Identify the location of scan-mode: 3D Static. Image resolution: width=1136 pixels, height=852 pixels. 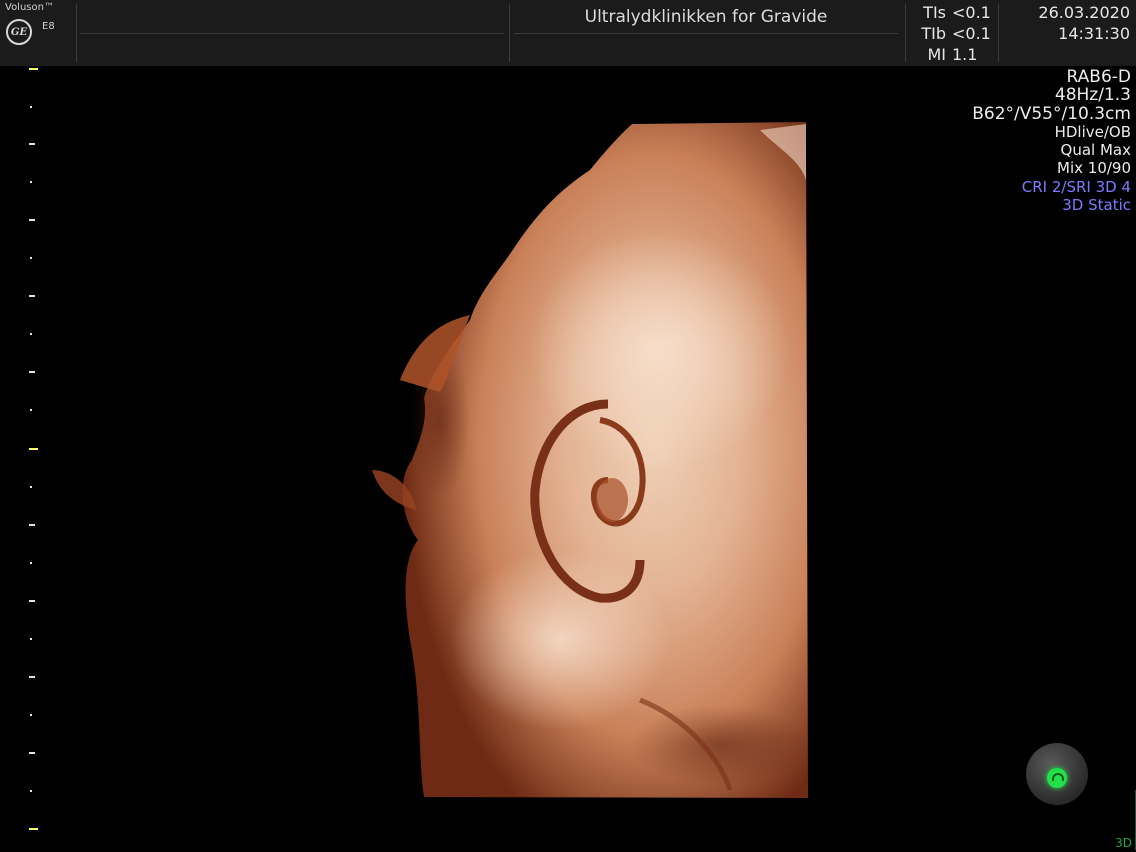
(1096, 205).